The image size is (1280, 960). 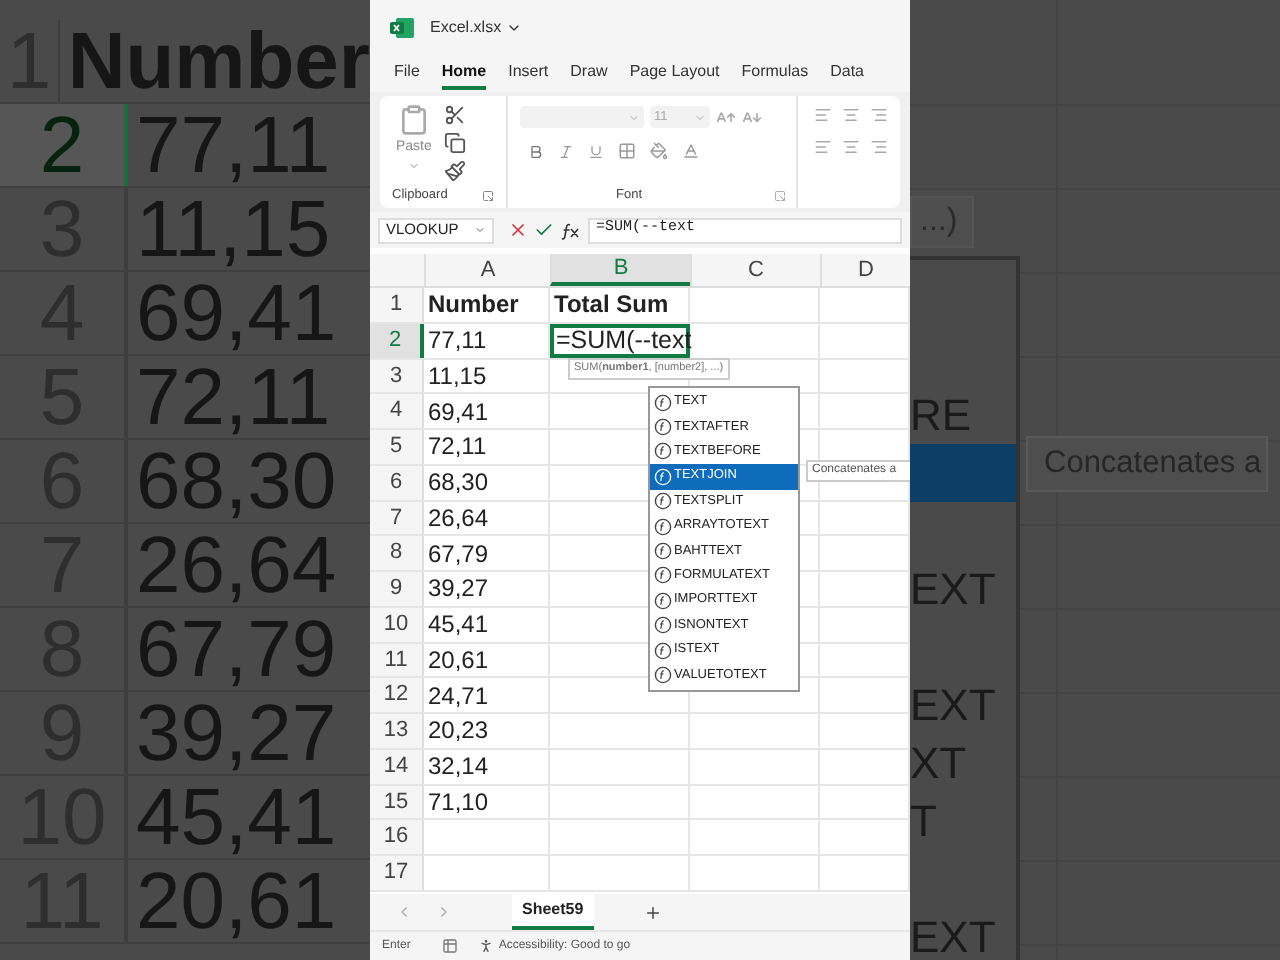 What do you see at coordinates (589, 74) in the screenshot?
I see `ribbon-tab: Draw` at bounding box center [589, 74].